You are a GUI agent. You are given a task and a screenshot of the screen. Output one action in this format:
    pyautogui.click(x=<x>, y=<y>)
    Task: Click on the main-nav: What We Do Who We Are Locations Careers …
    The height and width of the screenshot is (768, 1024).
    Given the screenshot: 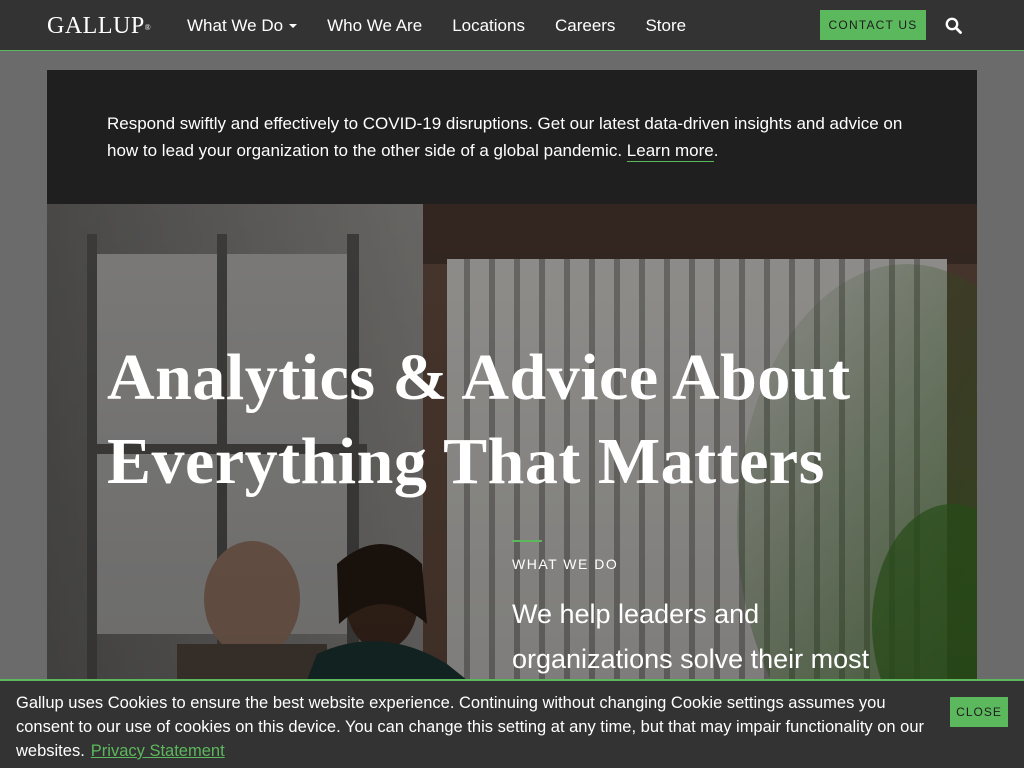 What is the action you would take?
    pyautogui.click(x=451, y=25)
    